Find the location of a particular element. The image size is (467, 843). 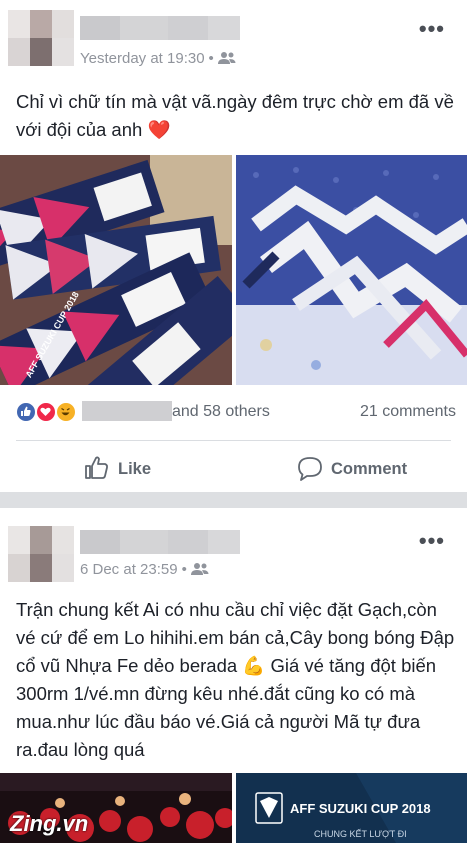

timestamp: Yesterday at 19:30 is located at coordinates (142, 58).